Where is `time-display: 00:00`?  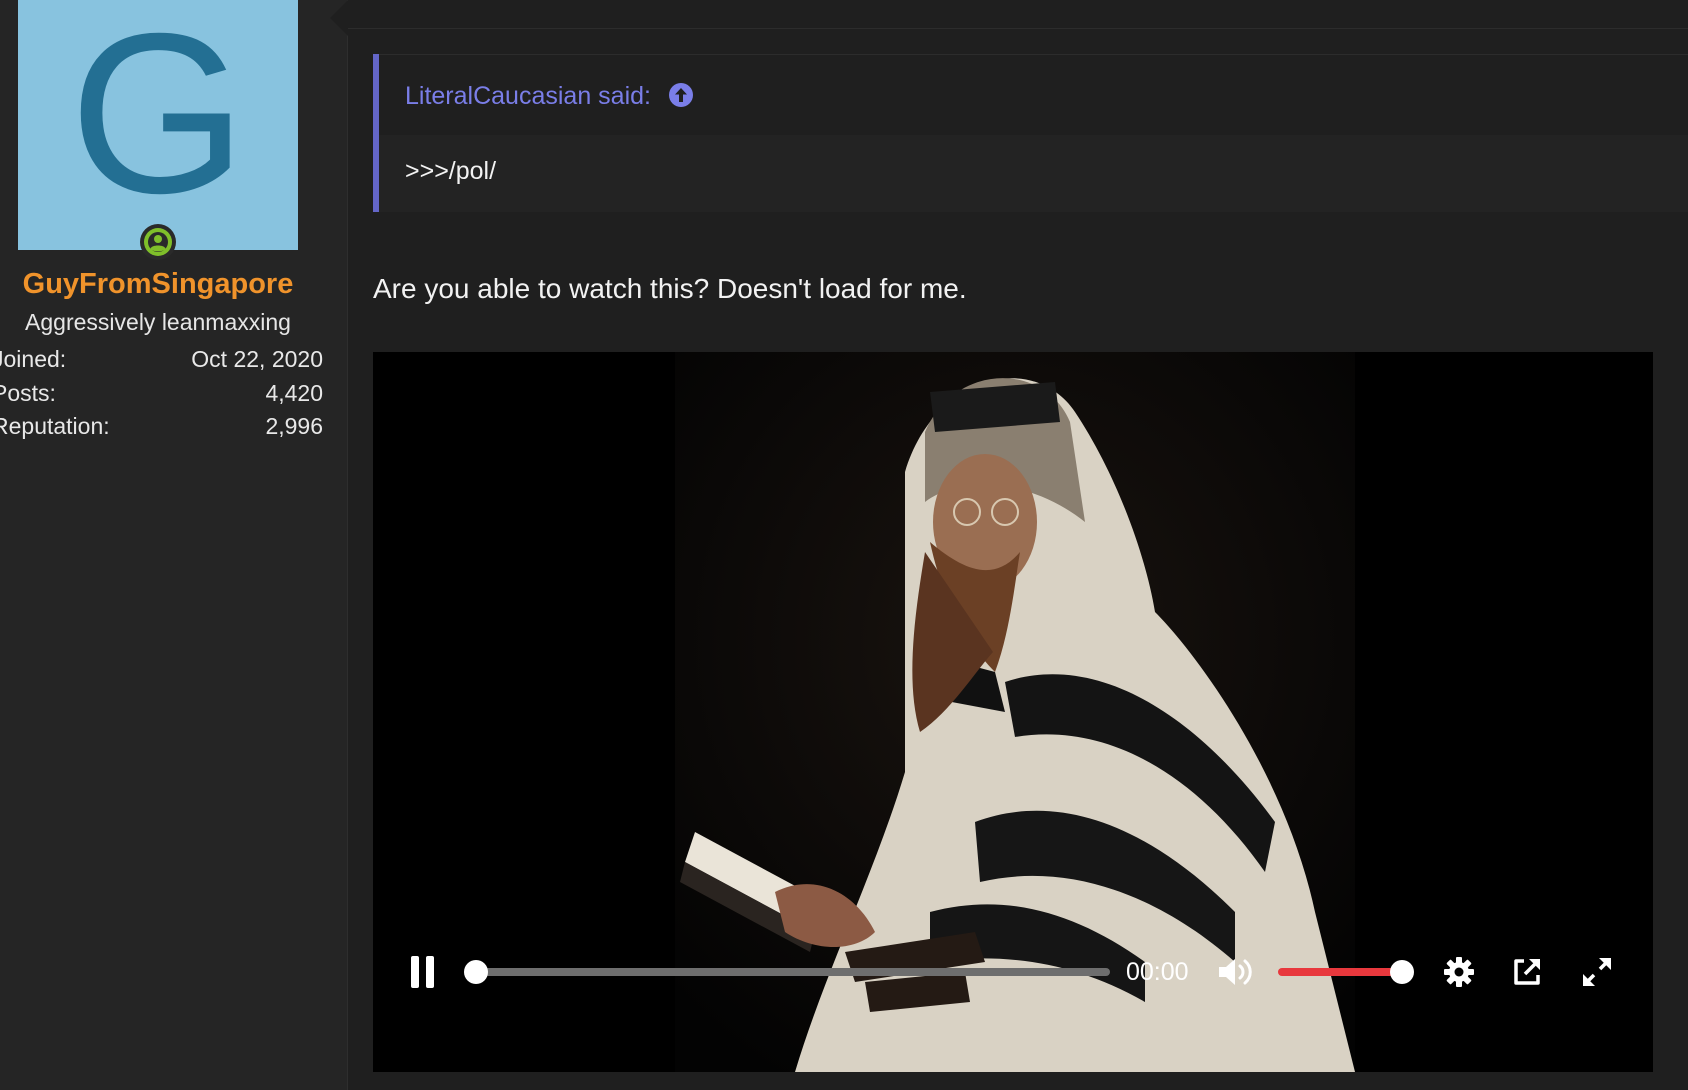
time-display: 00:00 is located at coordinates (1157, 972).